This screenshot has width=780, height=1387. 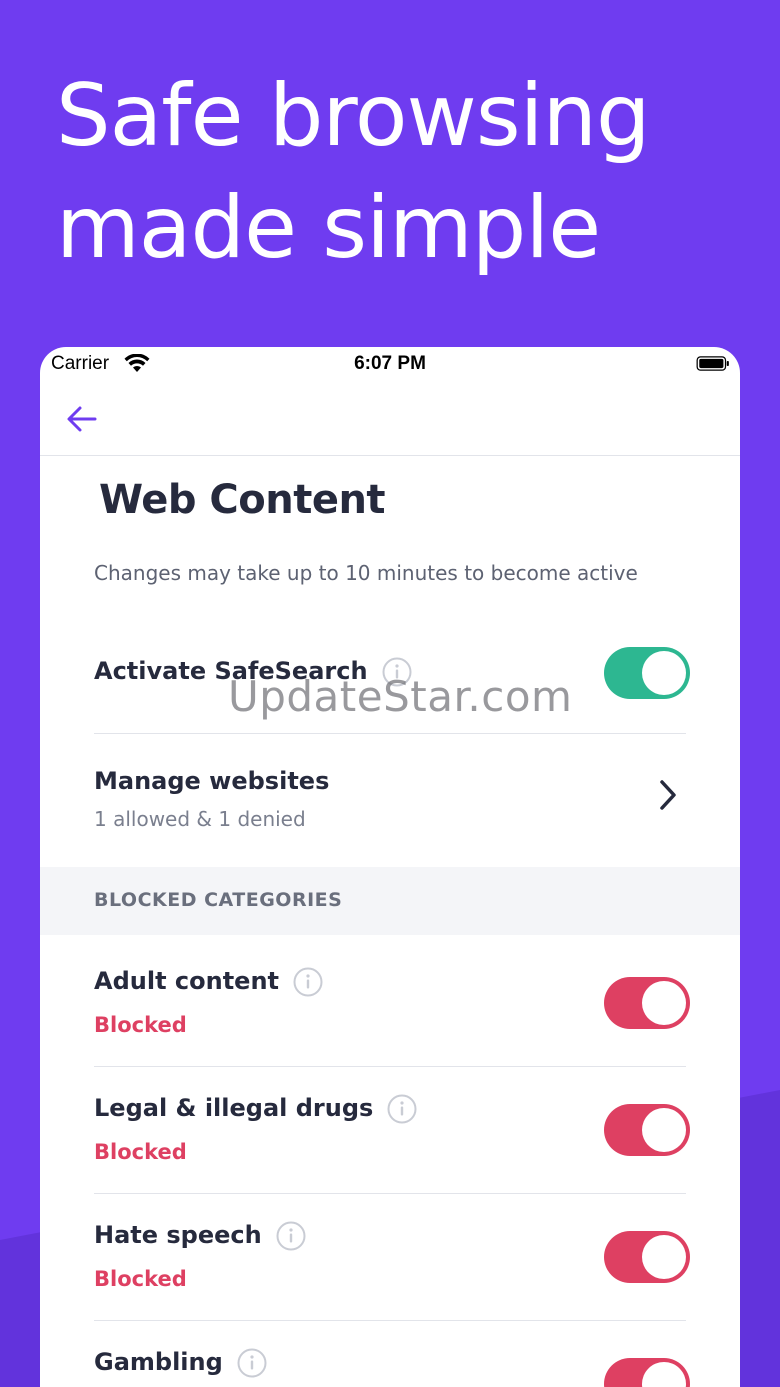 What do you see at coordinates (668, 795) in the screenshot?
I see `chevron-right-icon` at bounding box center [668, 795].